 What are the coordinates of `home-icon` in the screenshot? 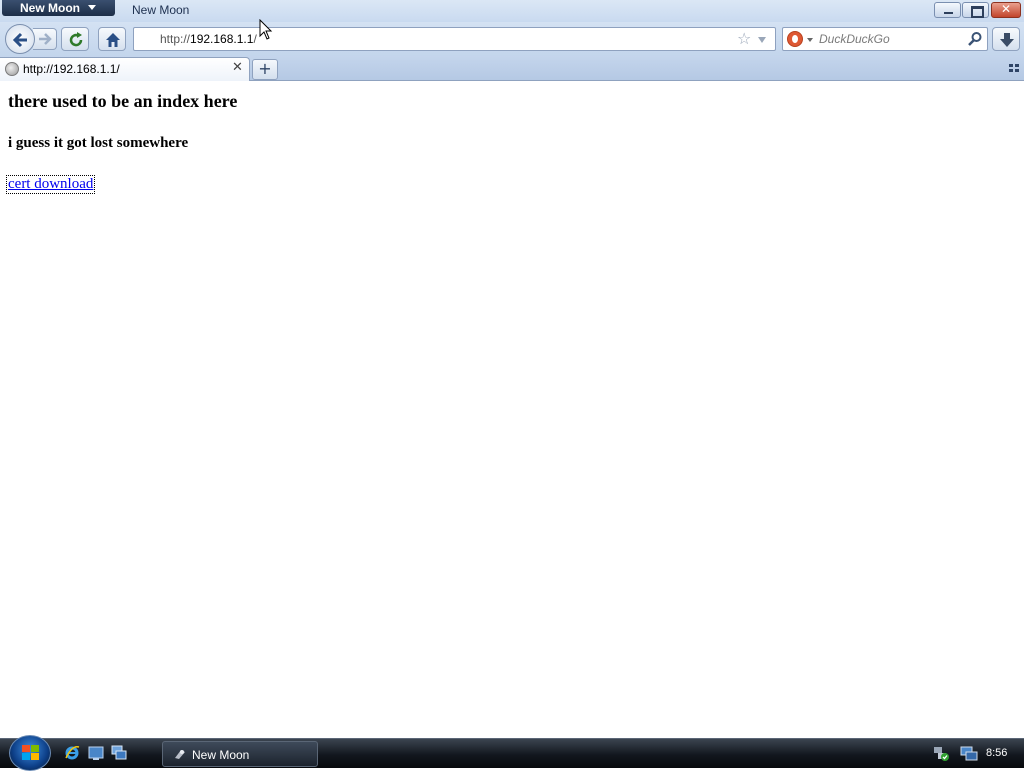 It's located at (113, 40).